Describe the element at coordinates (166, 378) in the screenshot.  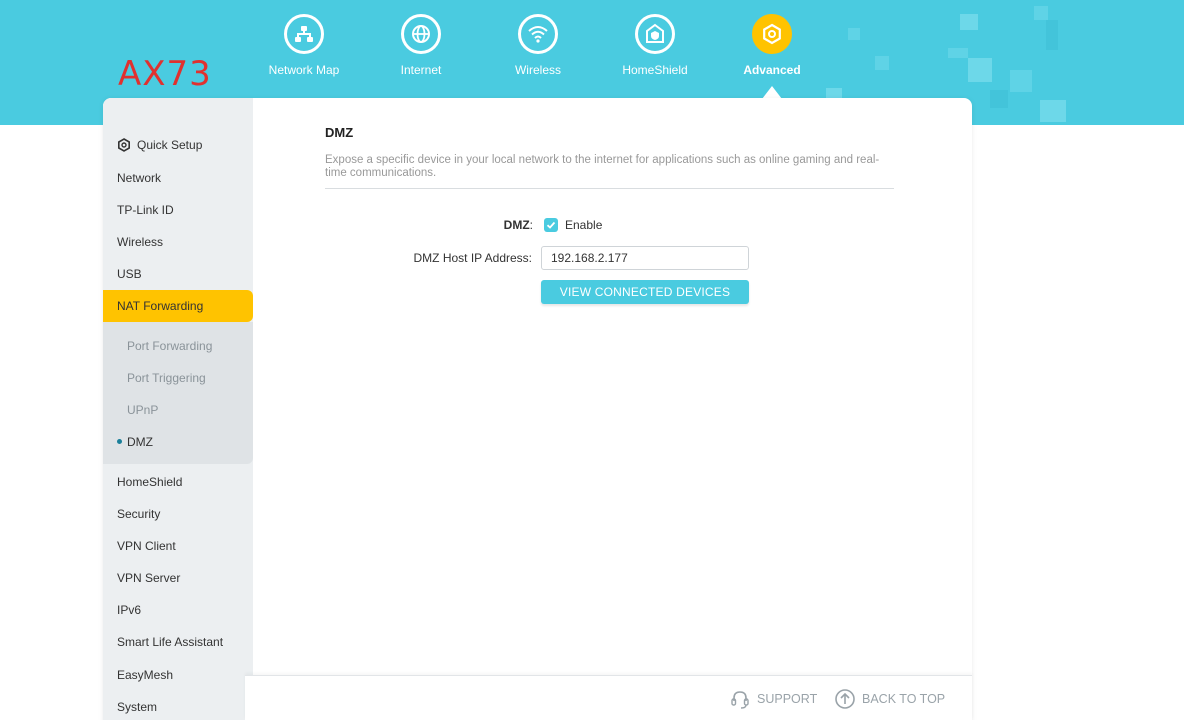
I see `sidebar-subitem-port-triggering: Port Triggering` at that location.